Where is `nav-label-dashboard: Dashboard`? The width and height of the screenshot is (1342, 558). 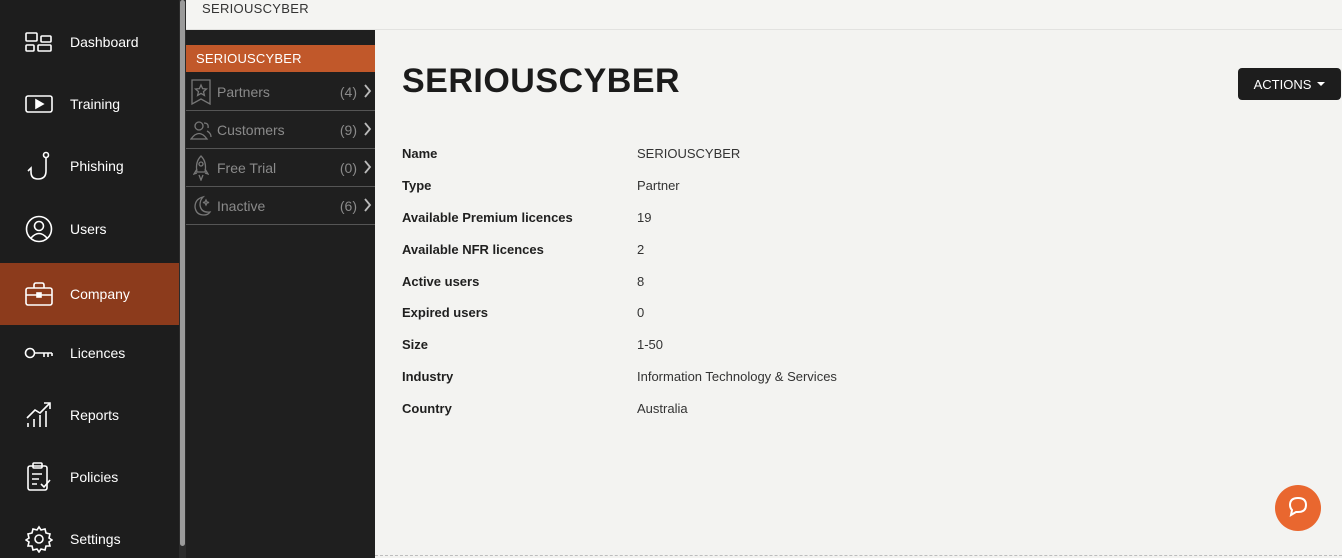
nav-label-dashboard: Dashboard is located at coordinates (104, 42).